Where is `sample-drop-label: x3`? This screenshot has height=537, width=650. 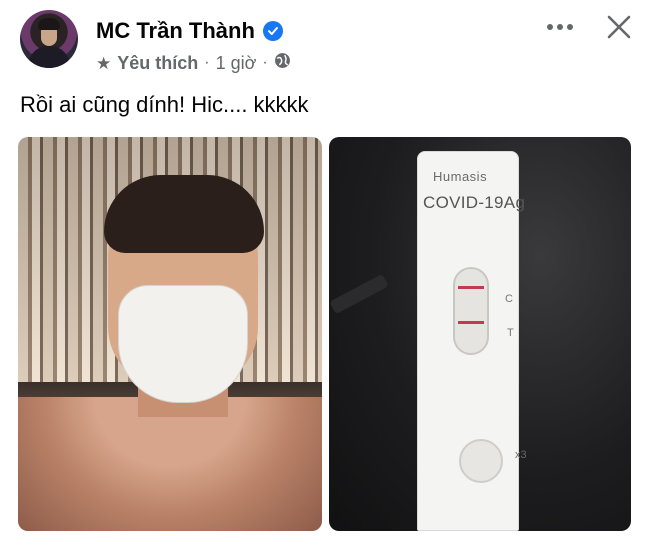 sample-drop-label: x3 is located at coordinates (521, 455).